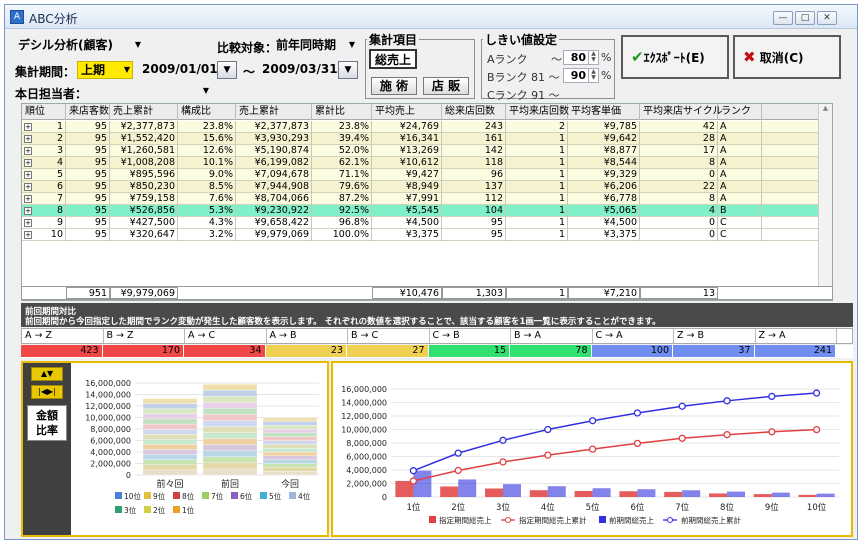 This screenshot has height=546, width=862. Describe the element at coordinates (348, 70) in the screenshot. I see `date-to-picker-icon: ▼` at that location.